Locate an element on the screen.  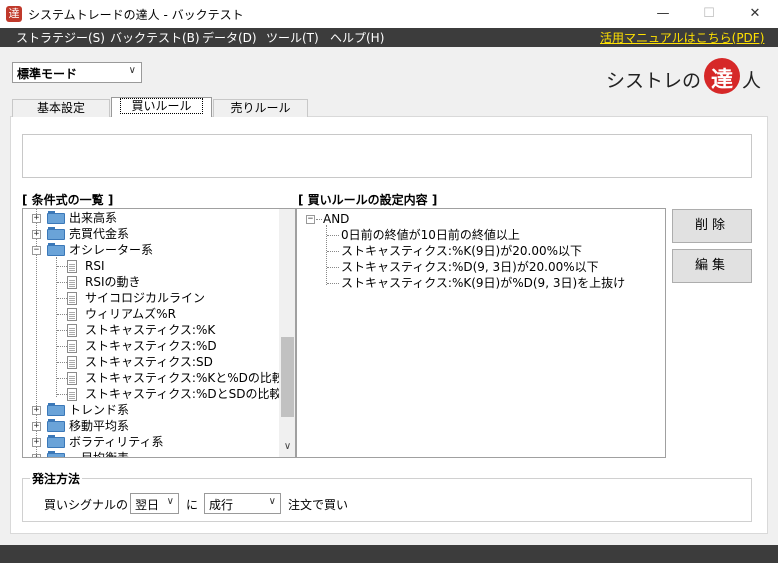
tree-leaf-stoch-k: ストキャスティクス:%K is located at coordinates (151, 330).